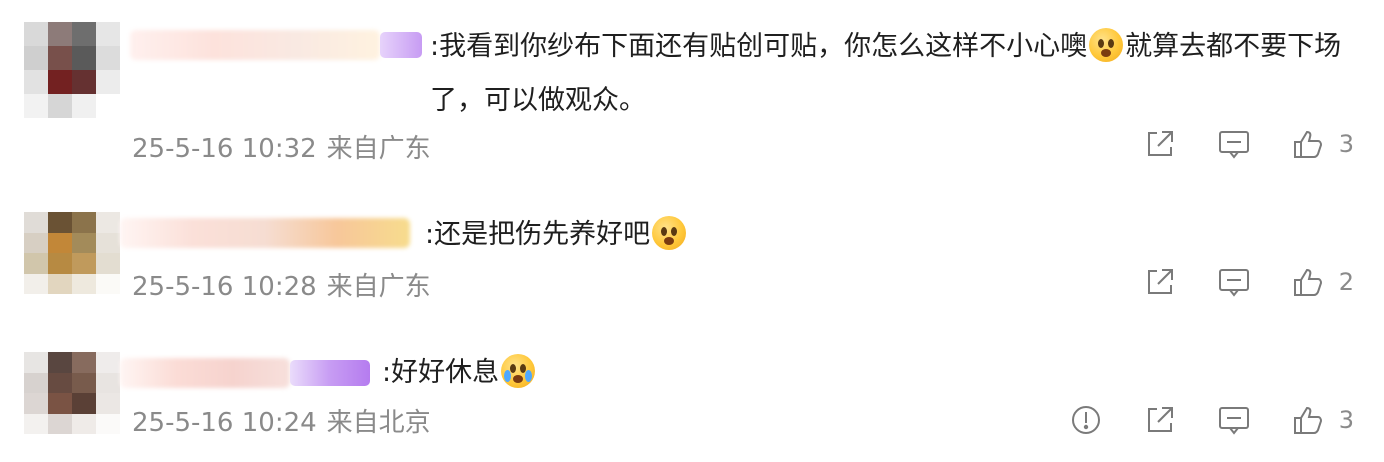  What do you see at coordinates (224, 423) in the screenshot?
I see `comment-date: 25-5-16 10:24` at bounding box center [224, 423].